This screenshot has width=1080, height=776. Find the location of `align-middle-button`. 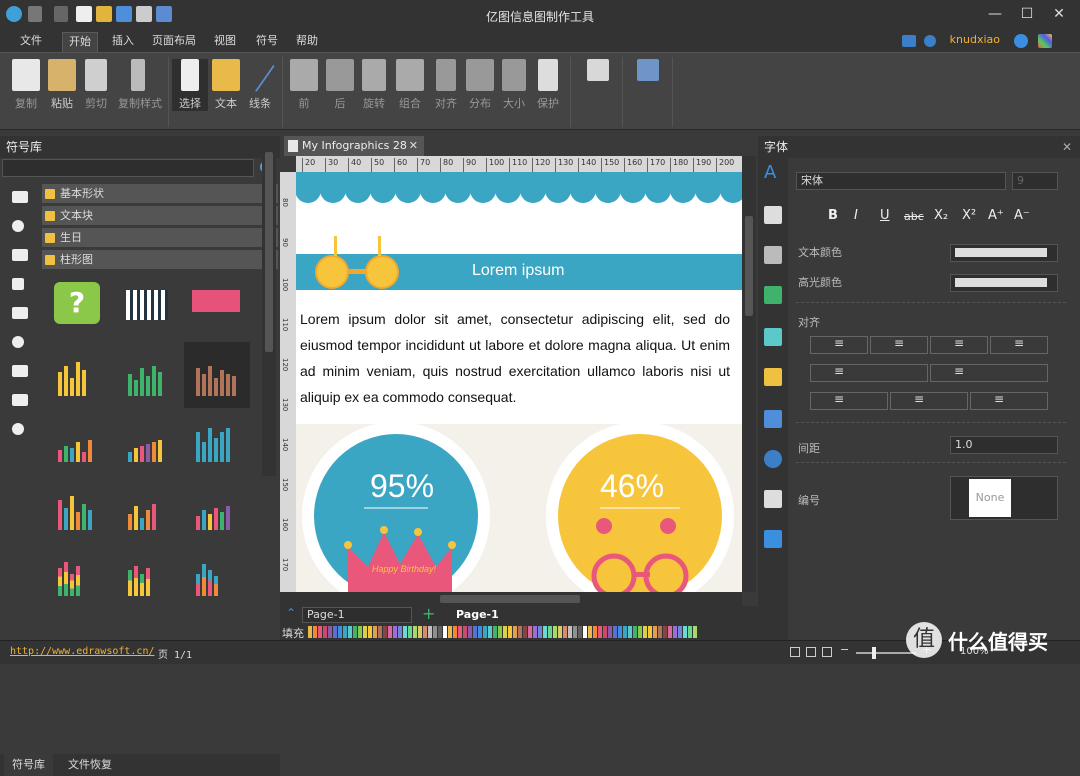

align-middle-button is located at coordinates (929, 401).